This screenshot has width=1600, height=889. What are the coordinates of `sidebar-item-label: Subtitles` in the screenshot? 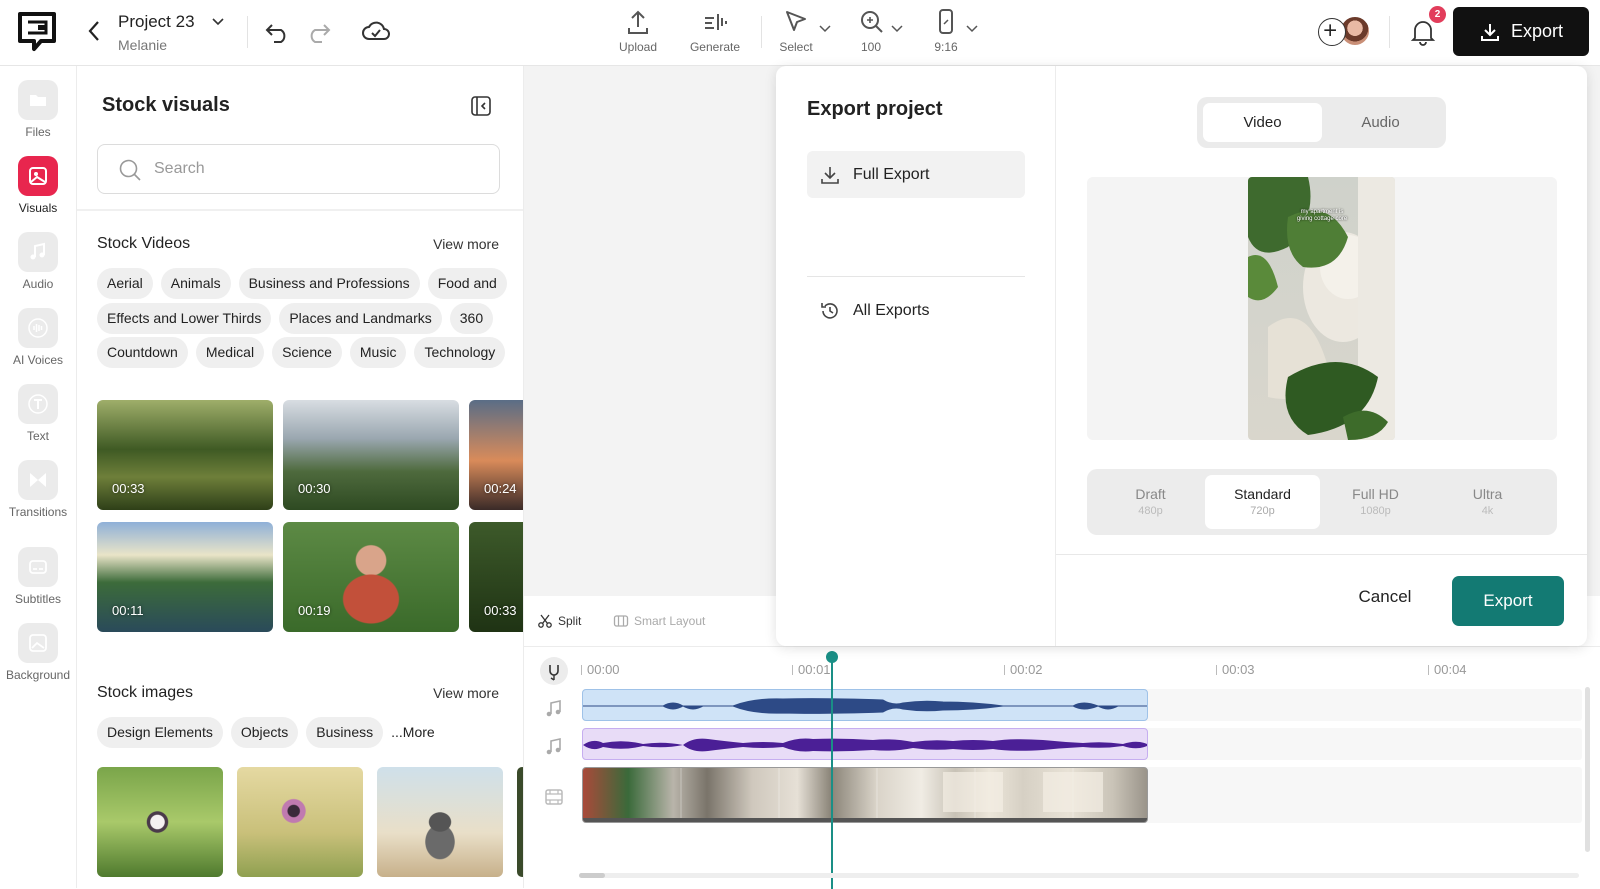 It's located at (38, 599).